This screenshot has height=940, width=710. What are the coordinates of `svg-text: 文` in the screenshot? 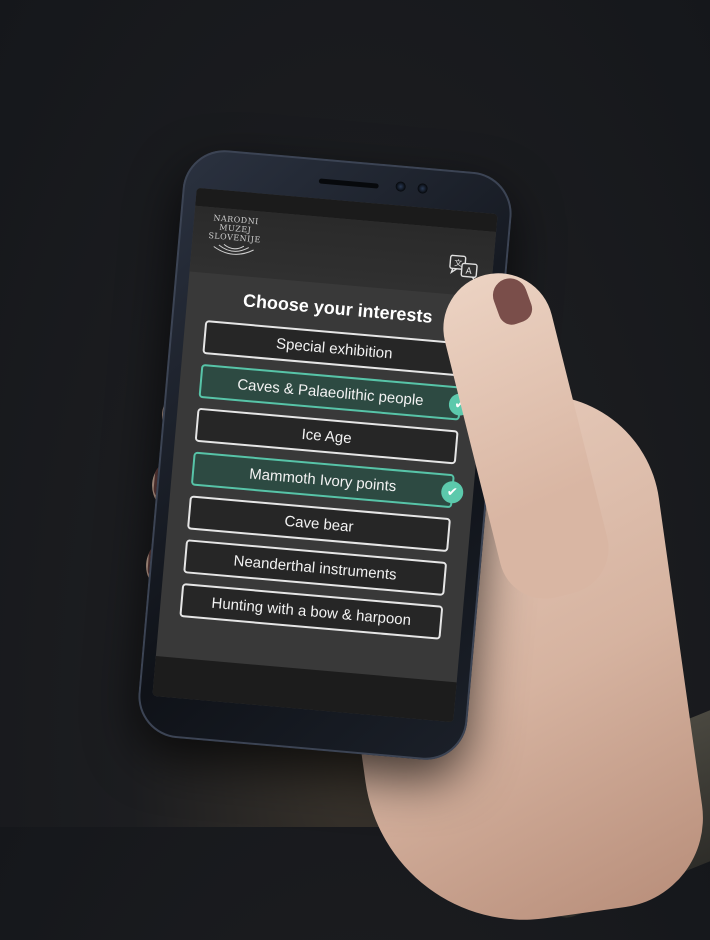 It's located at (458, 263).